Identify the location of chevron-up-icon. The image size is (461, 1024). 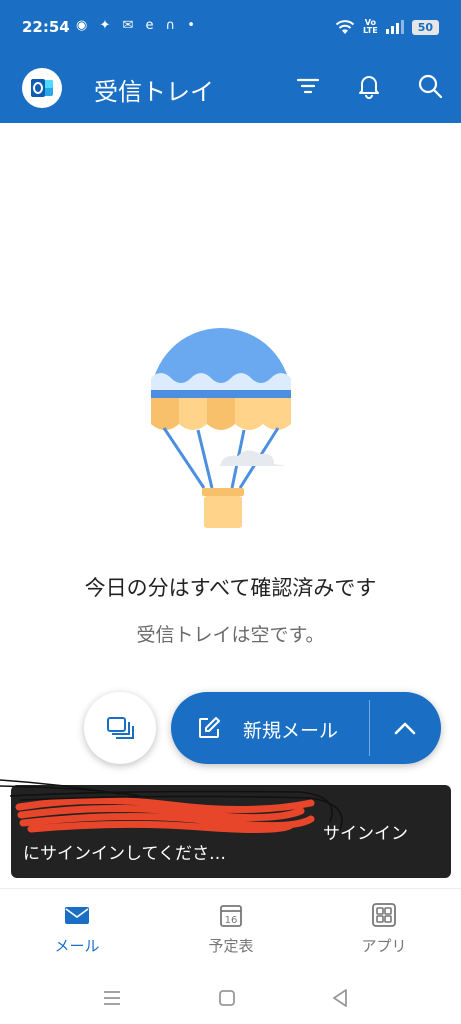
(405, 728).